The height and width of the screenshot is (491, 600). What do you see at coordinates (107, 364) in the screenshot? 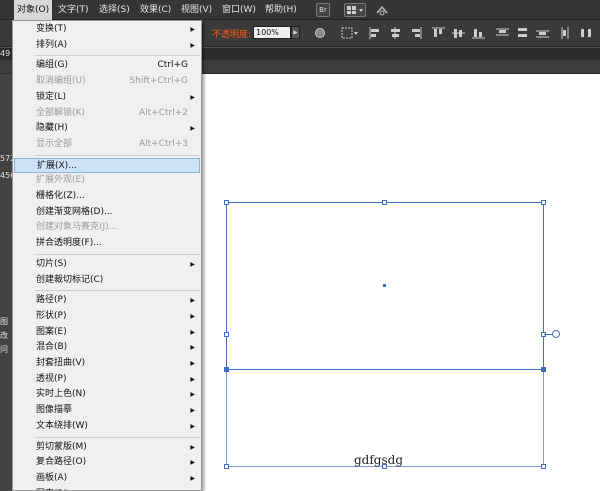
I see `menu-item: 封套扭曲(V) ▶` at bounding box center [107, 364].